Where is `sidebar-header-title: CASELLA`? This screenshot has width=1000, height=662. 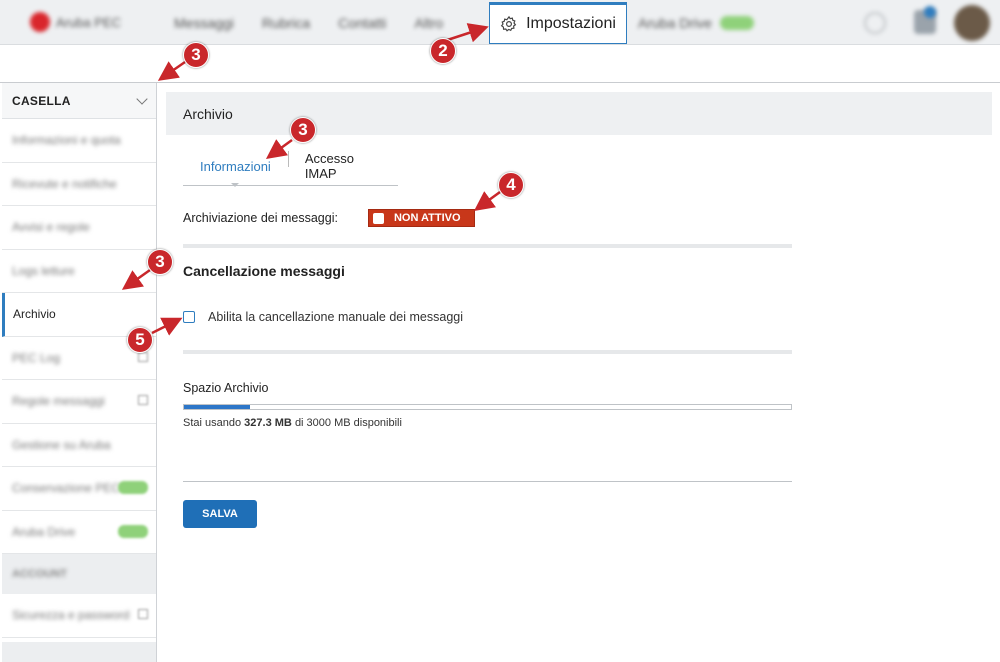 sidebar-header-title: CASELLA is located at coordinates (41, 100).